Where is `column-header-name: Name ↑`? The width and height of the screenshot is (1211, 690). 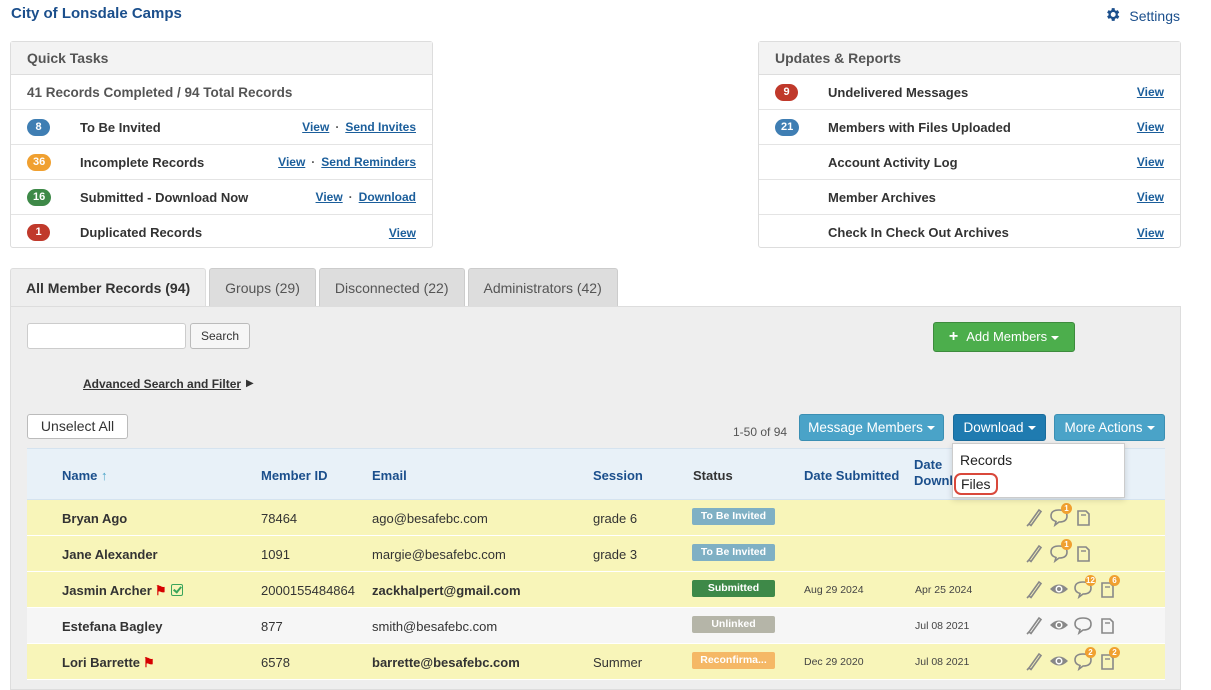
column-header-name: Name ↑ is located at coordinates (85, 475).